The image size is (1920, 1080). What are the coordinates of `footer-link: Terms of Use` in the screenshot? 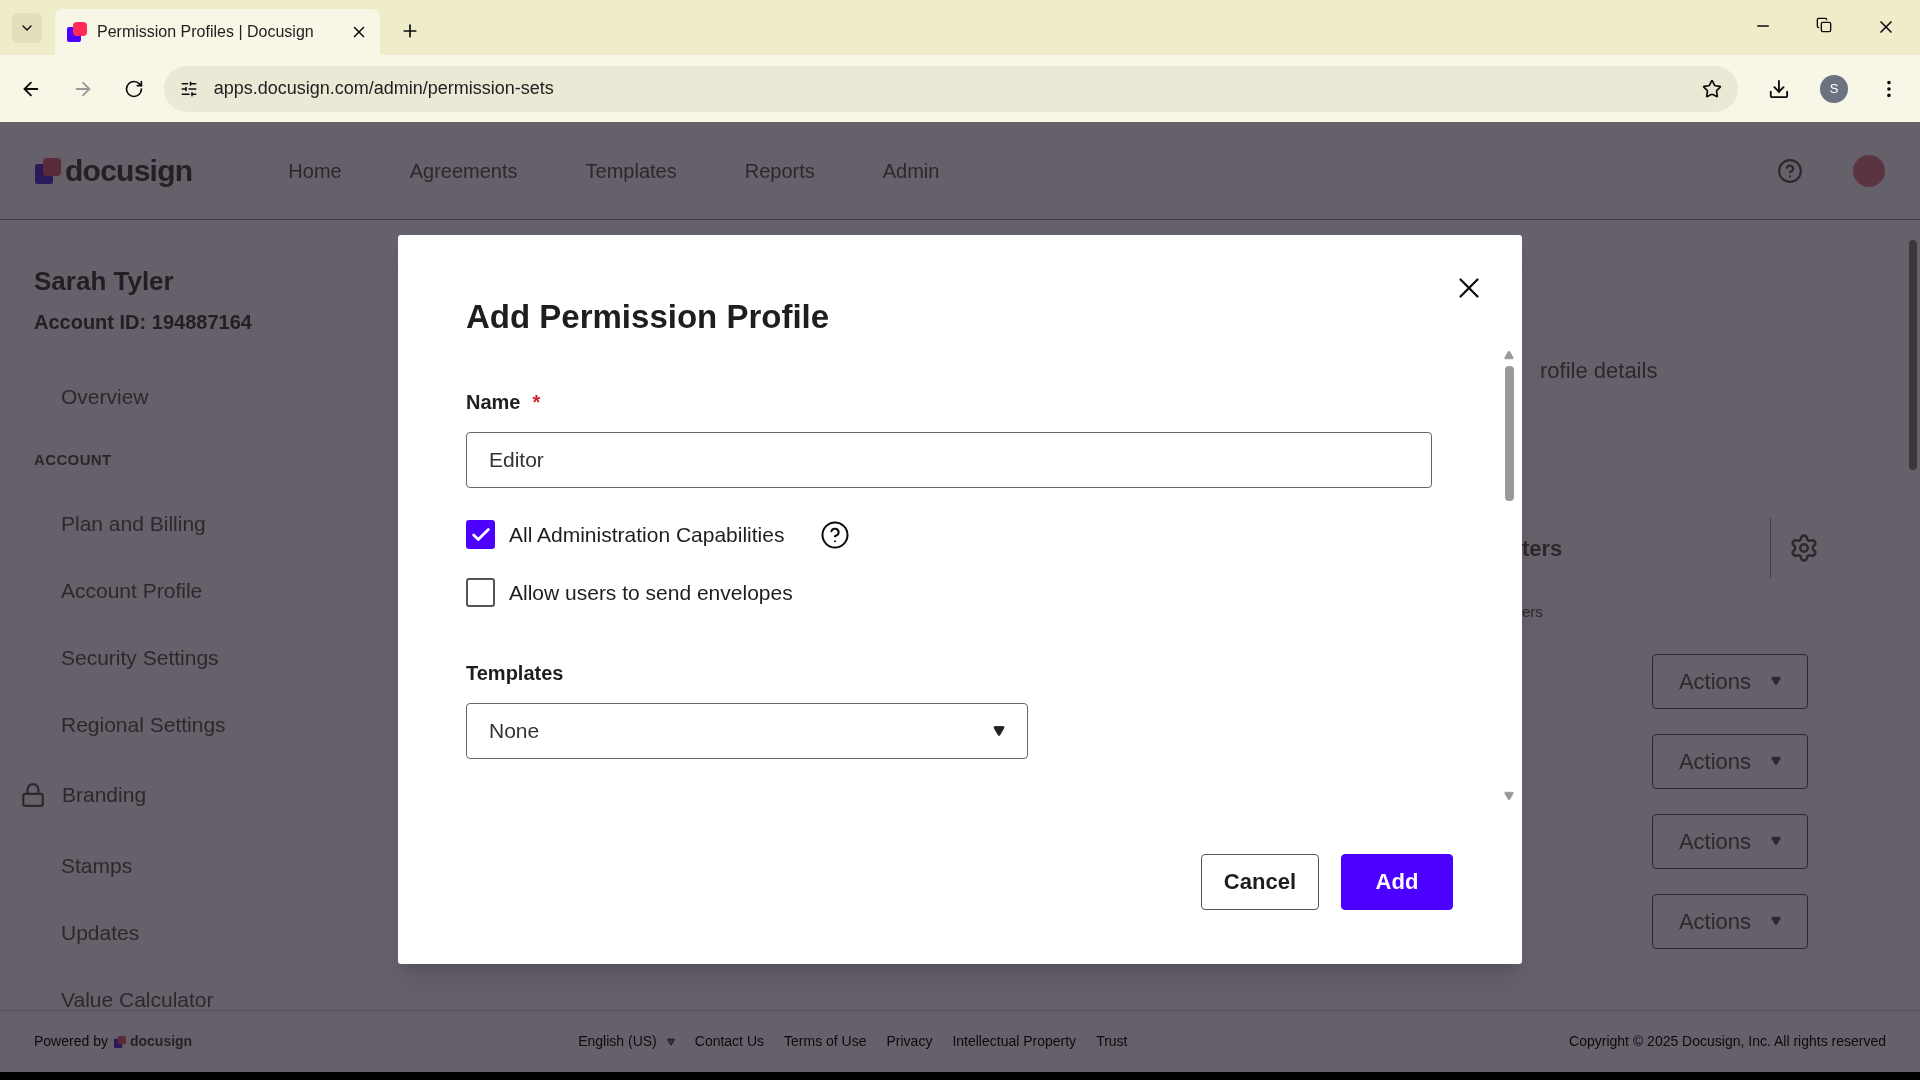 It's located at (825, 1041).